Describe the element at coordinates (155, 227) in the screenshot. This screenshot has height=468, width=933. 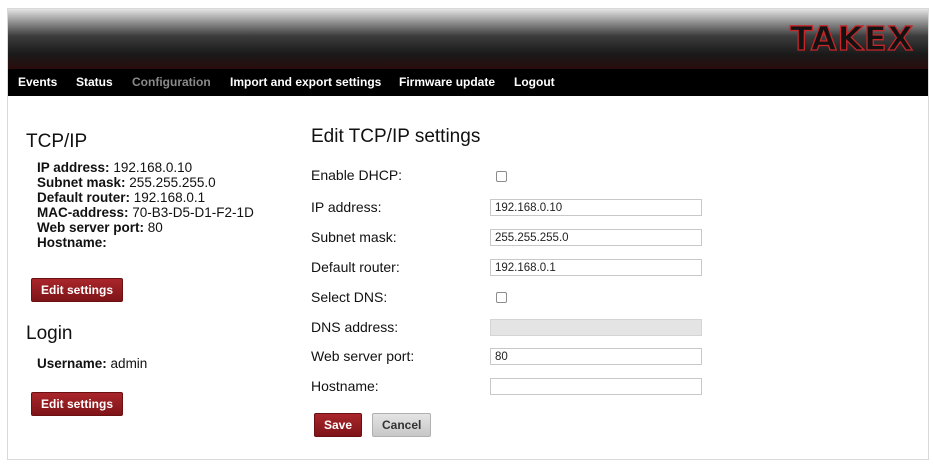
I see `info-port-value: 80` at that location.